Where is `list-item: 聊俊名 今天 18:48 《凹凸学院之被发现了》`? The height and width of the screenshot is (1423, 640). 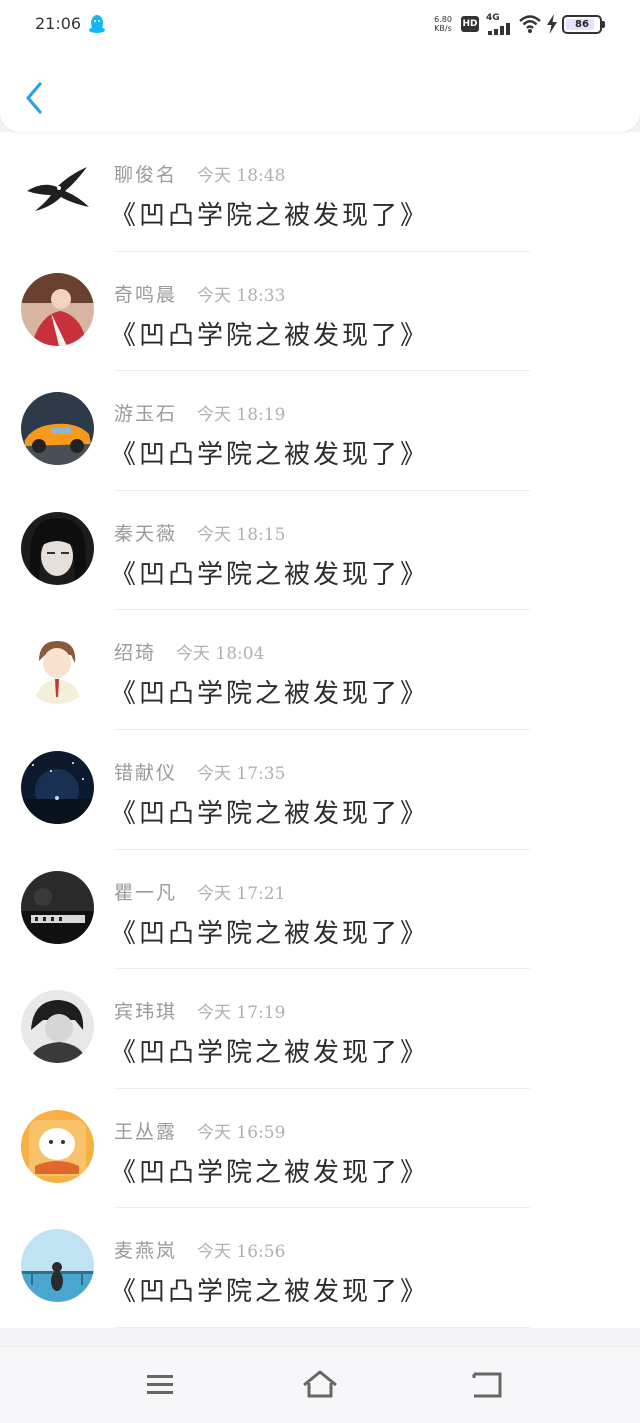
list-item: 聊俊名 今天 18:48 《凹凸学院之被发现了》 is located at coordinates (320, 192).